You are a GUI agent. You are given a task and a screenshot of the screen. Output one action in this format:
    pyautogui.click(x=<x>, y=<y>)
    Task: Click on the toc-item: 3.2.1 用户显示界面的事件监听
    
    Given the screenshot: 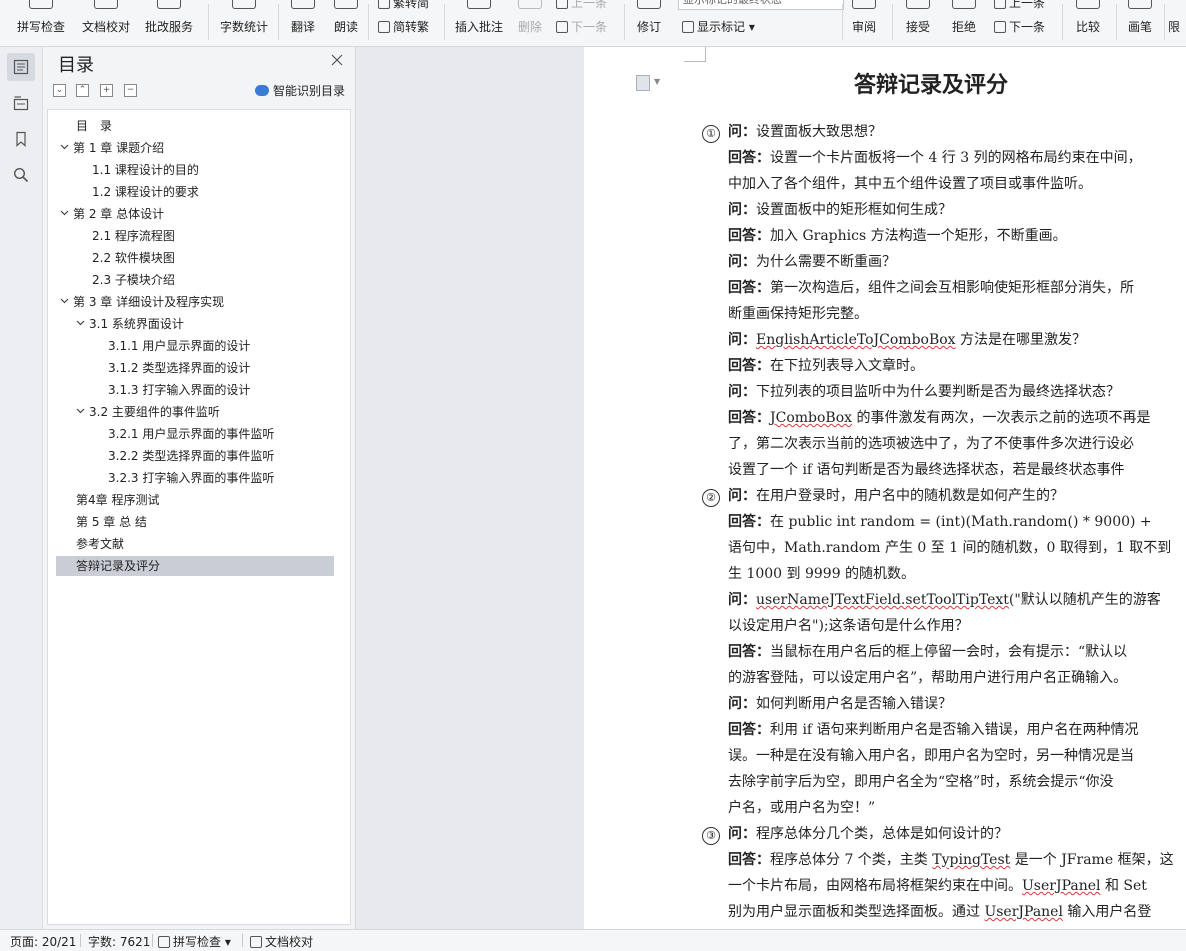 What is the action you would take?
    pyautogui.click(x=191, y=434)
    